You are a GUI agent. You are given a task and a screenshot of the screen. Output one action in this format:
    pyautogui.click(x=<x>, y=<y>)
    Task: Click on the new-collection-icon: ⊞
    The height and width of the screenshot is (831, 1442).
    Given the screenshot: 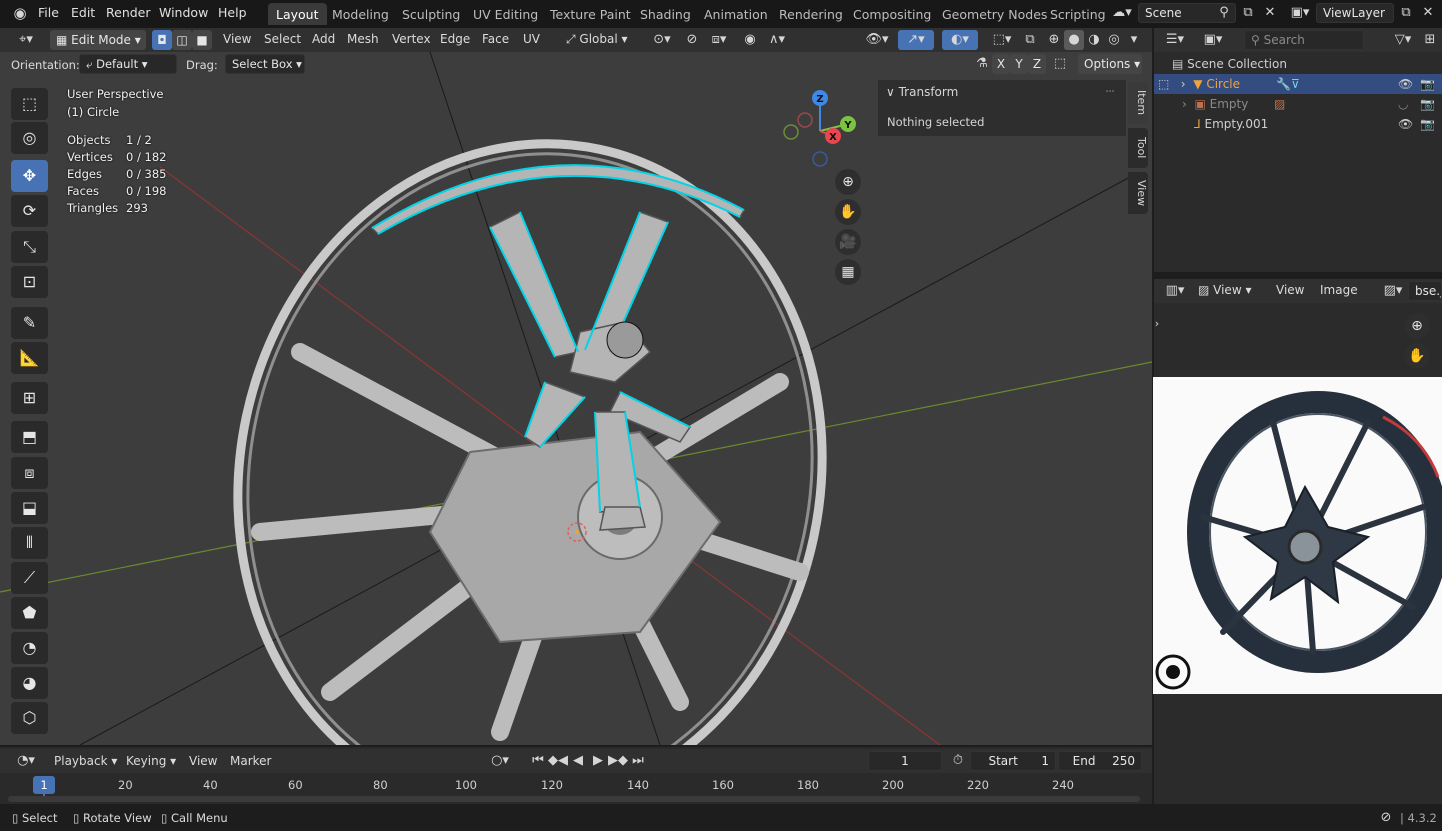 What is the action you would take?
    pyautogui.click(x=1430, y=40)
    